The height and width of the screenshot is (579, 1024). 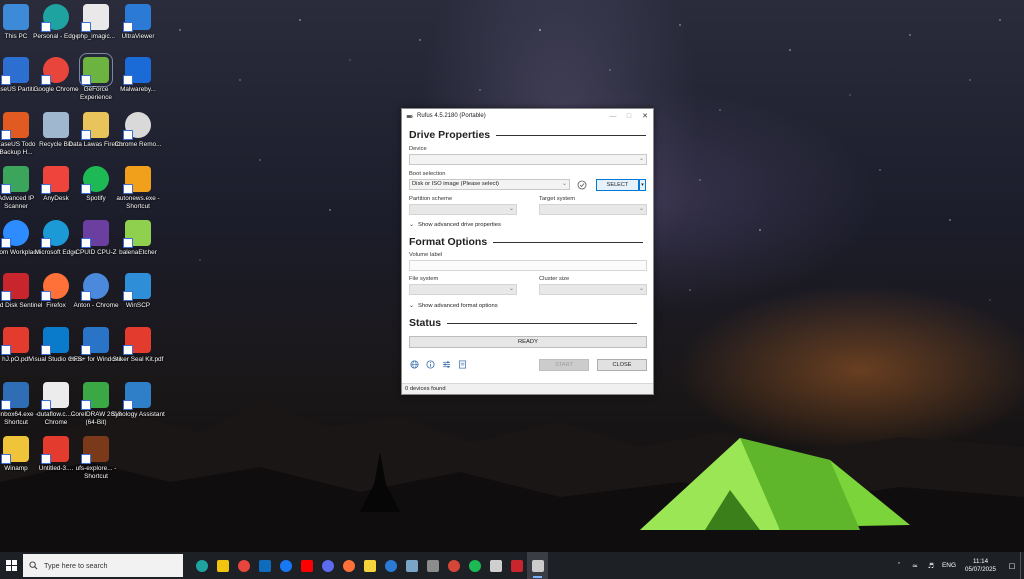 I want to click on wallpaper-tent, so click(x=775, y=484).